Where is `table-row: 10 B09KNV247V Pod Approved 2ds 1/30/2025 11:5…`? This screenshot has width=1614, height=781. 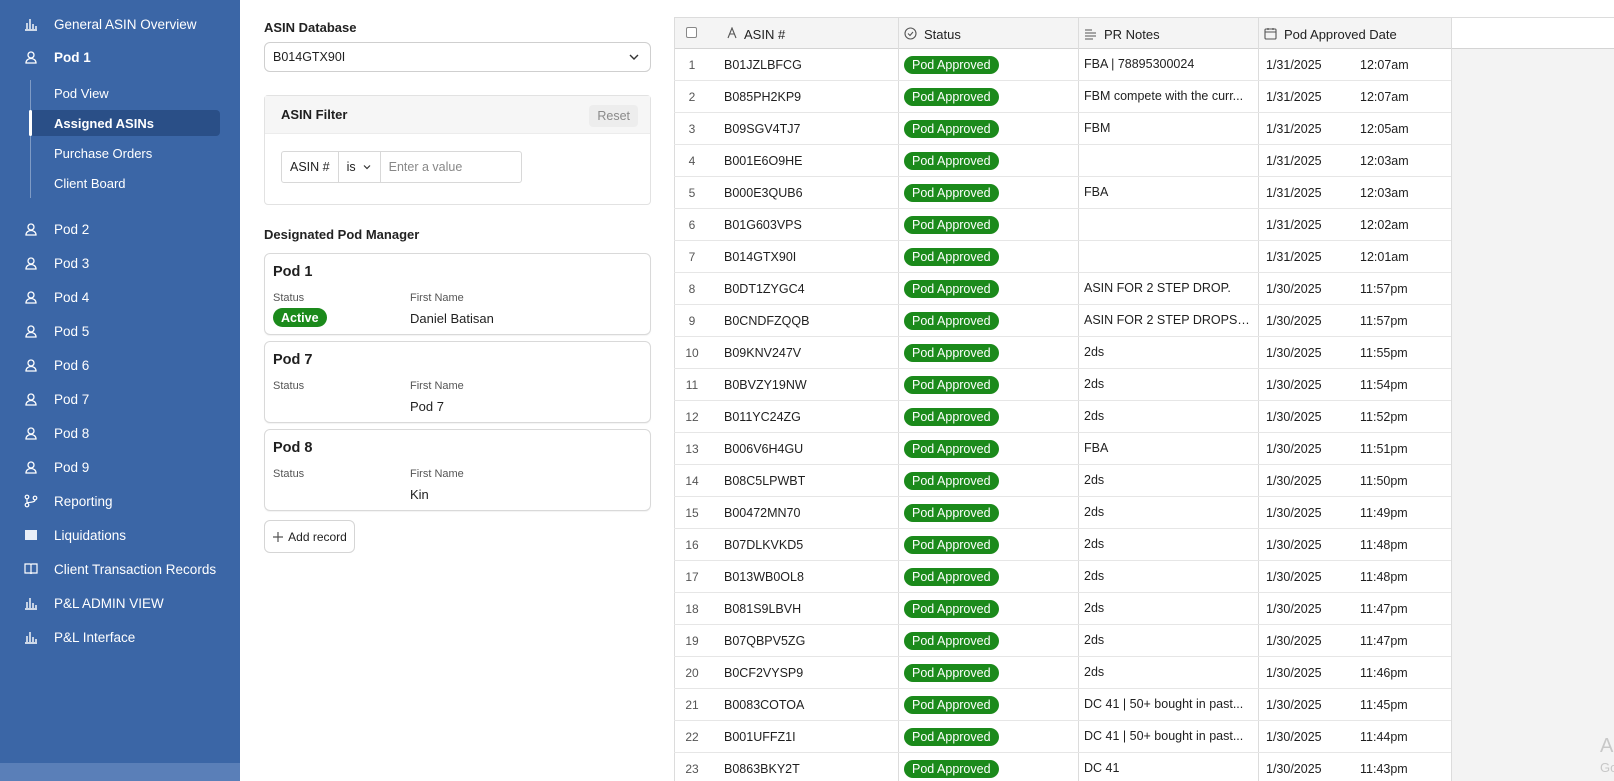 table-row: 10 B09KNV247V Pod Approved 2ds 1/30/2025 11:5… is located at coordinates (1062, 353).